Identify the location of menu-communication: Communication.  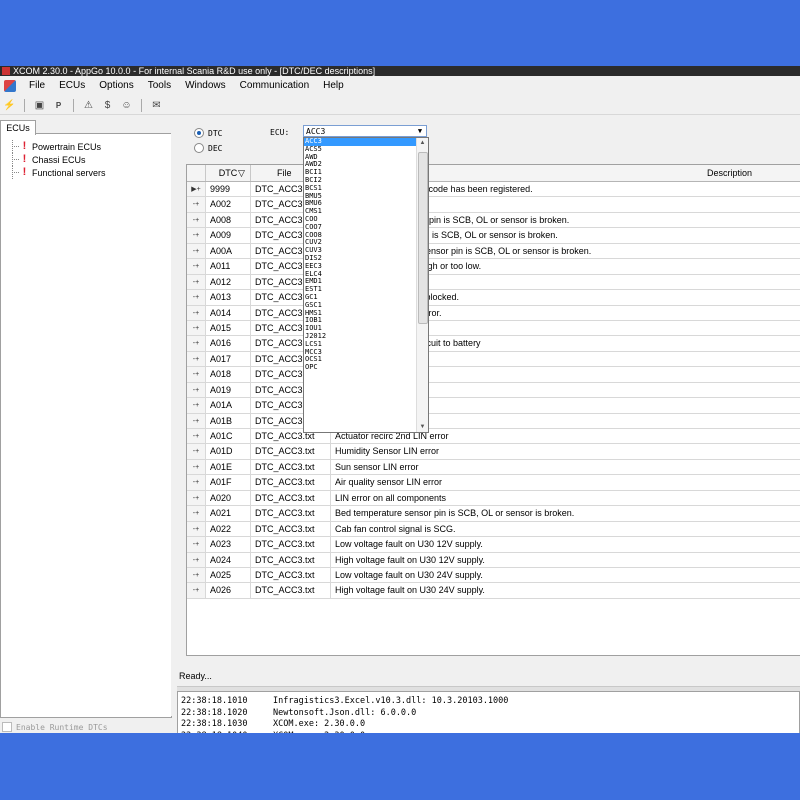
(274, 86).